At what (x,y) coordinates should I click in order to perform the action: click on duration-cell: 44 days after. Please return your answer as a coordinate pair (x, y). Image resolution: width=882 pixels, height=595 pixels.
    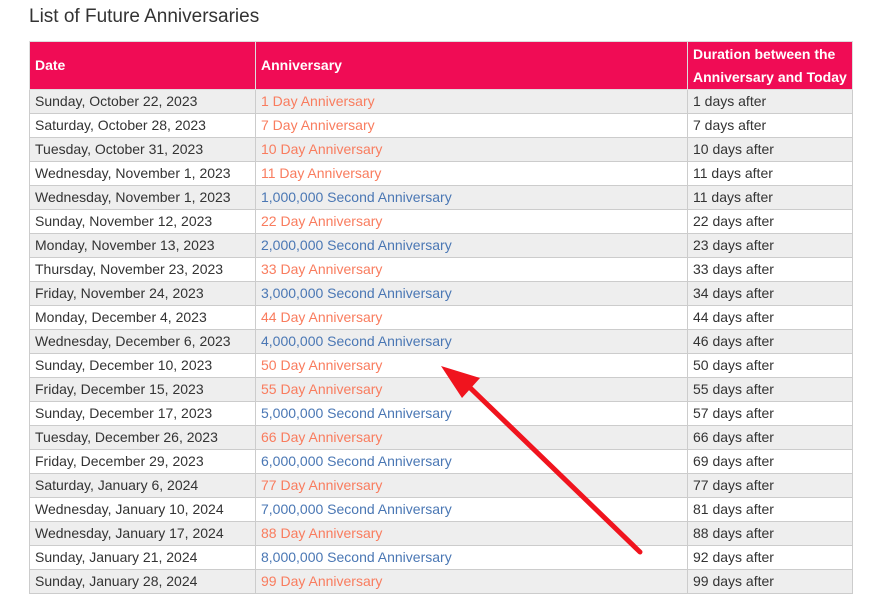
    Looking at the image, I should click on (770, 317).